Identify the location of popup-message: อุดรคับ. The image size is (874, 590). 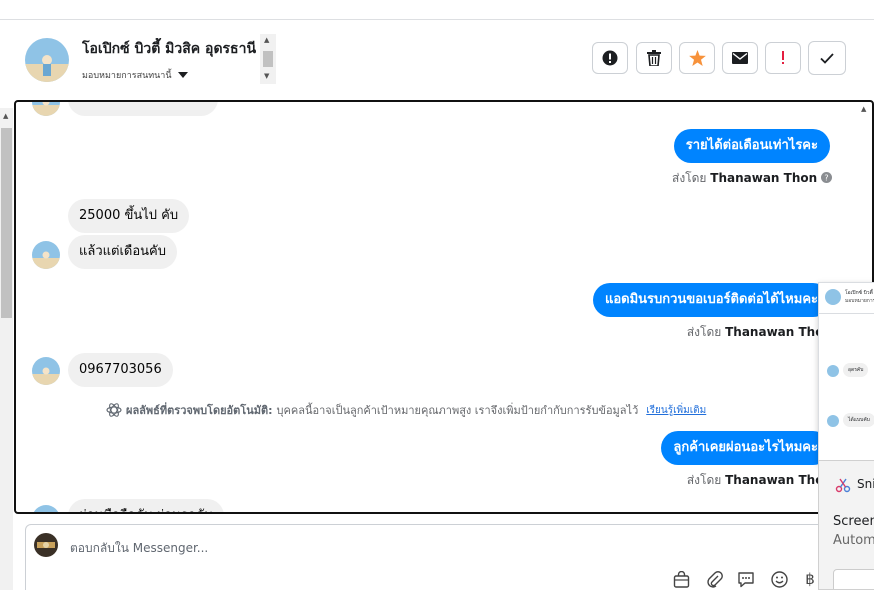
(856, 370).